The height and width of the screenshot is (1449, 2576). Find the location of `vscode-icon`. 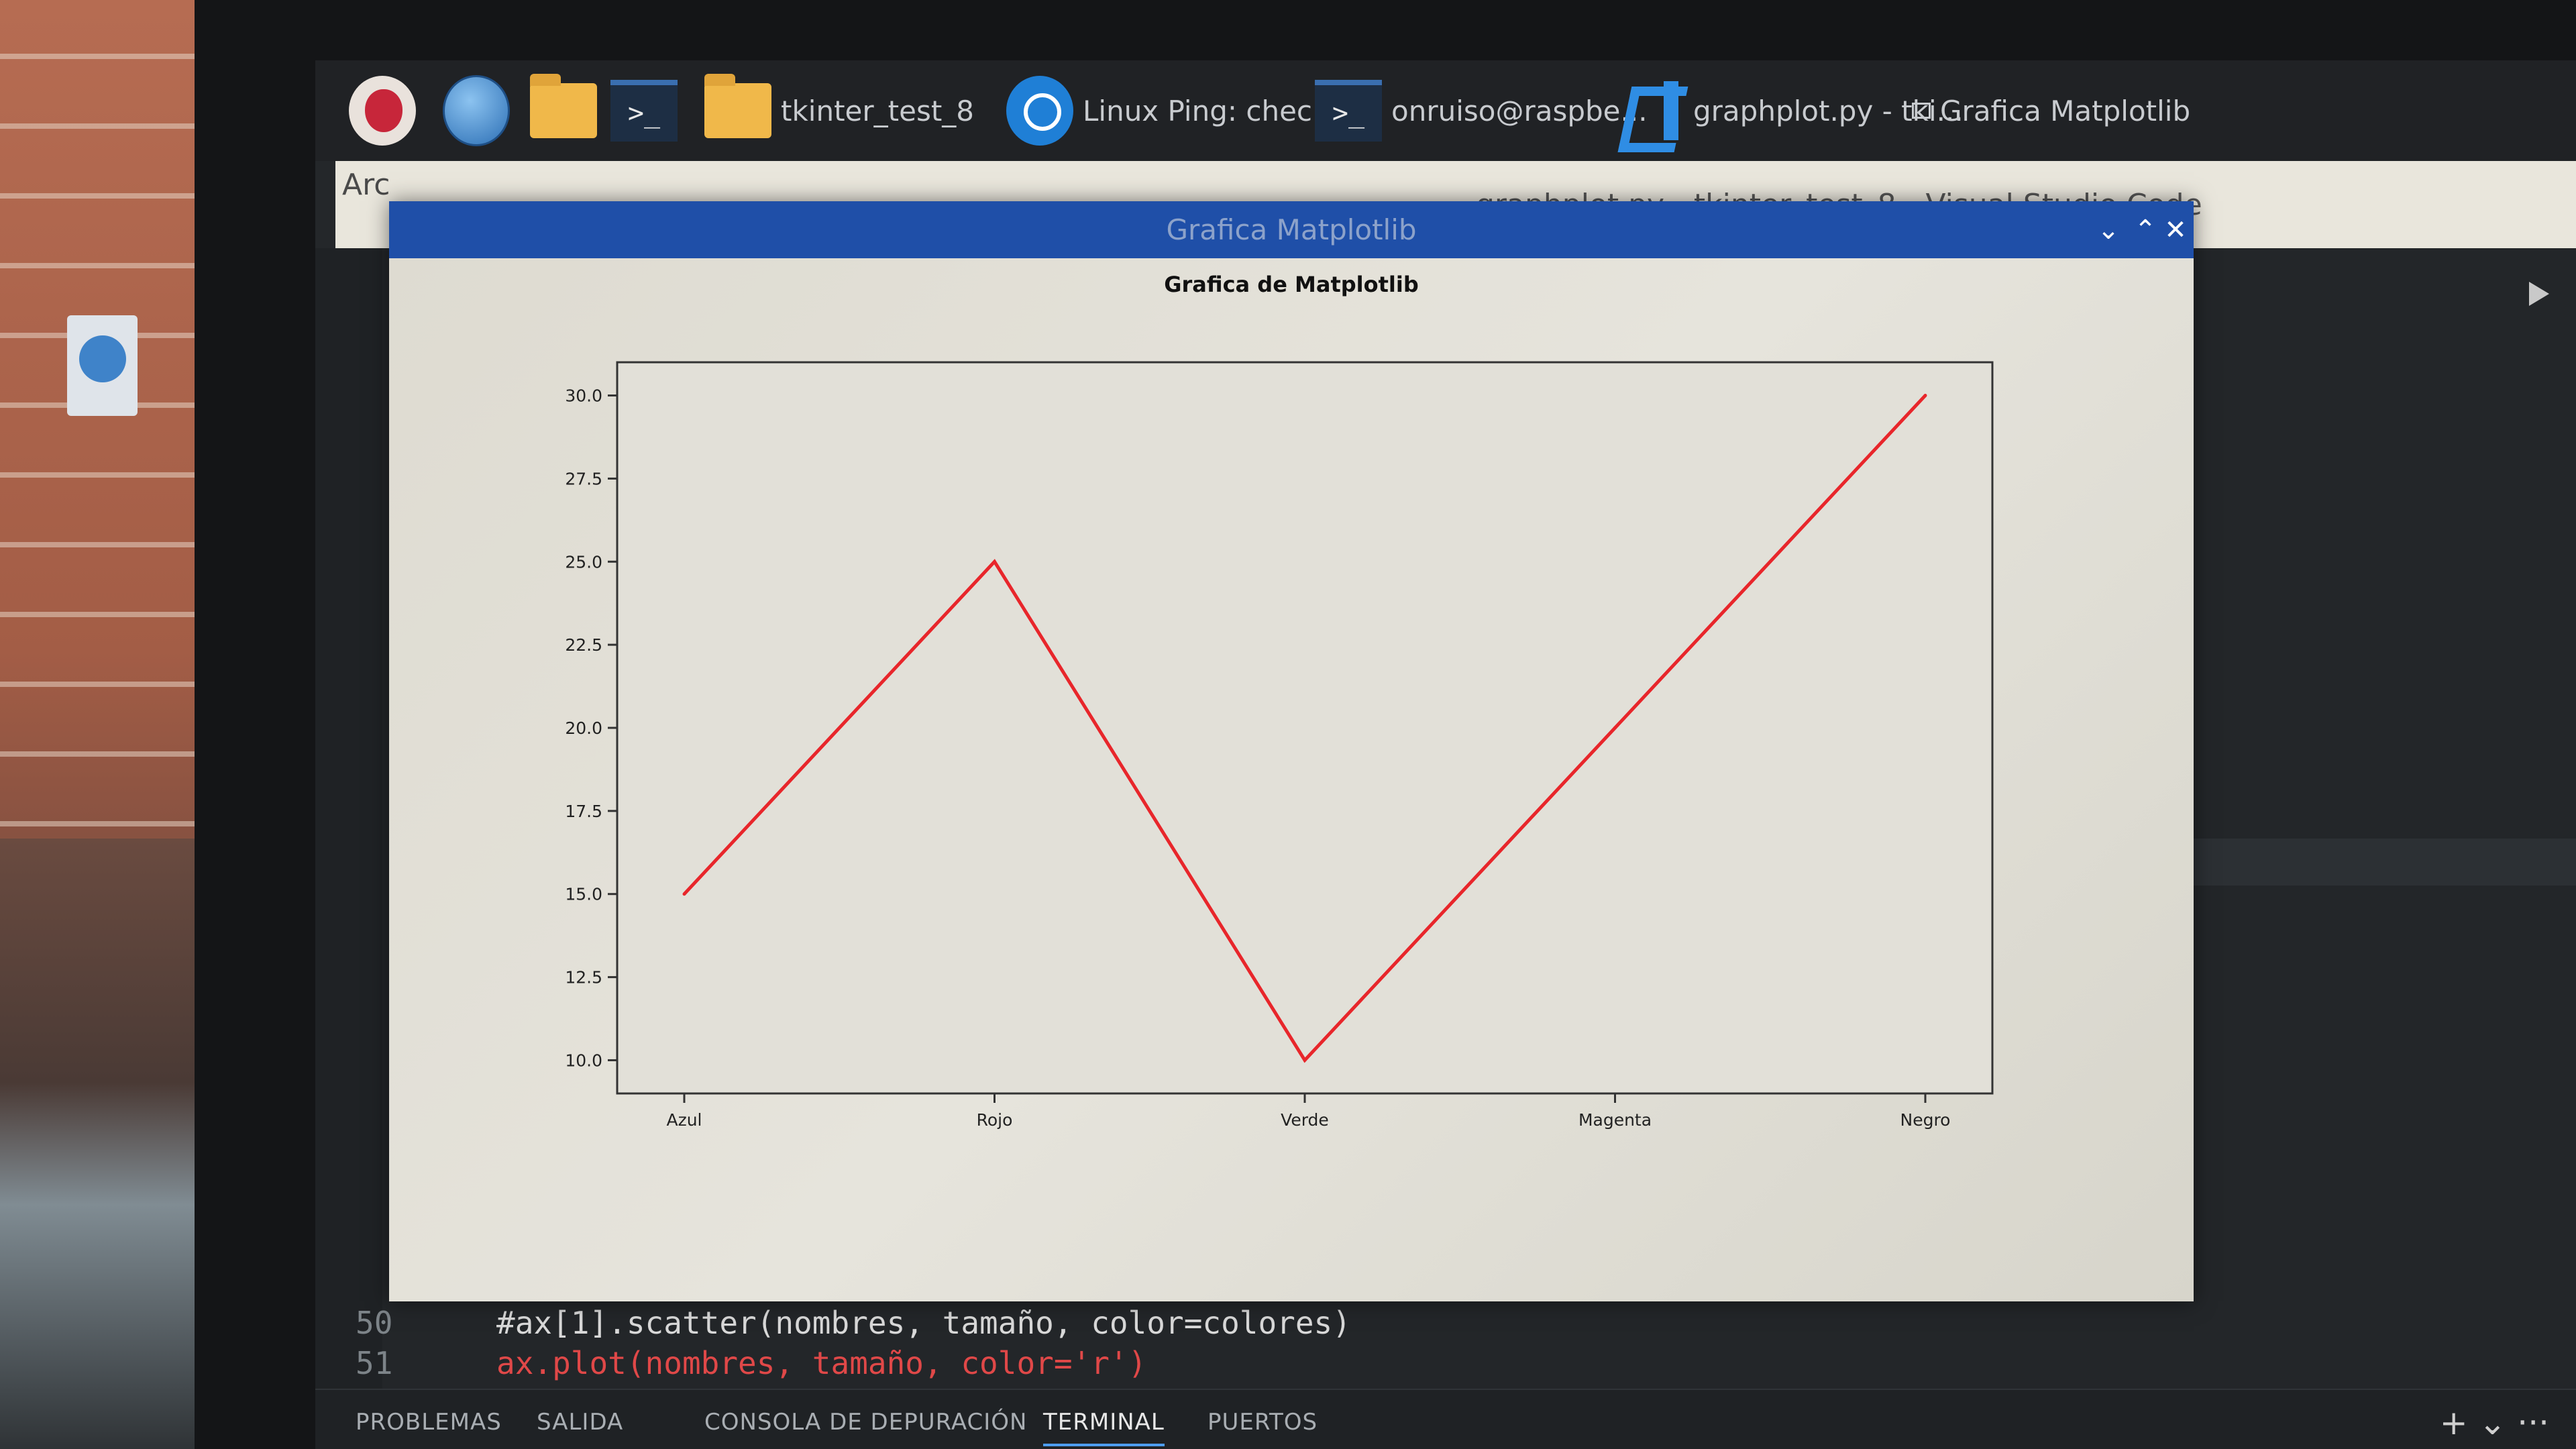

vscode-icon is located at coordinates (1650, 110).